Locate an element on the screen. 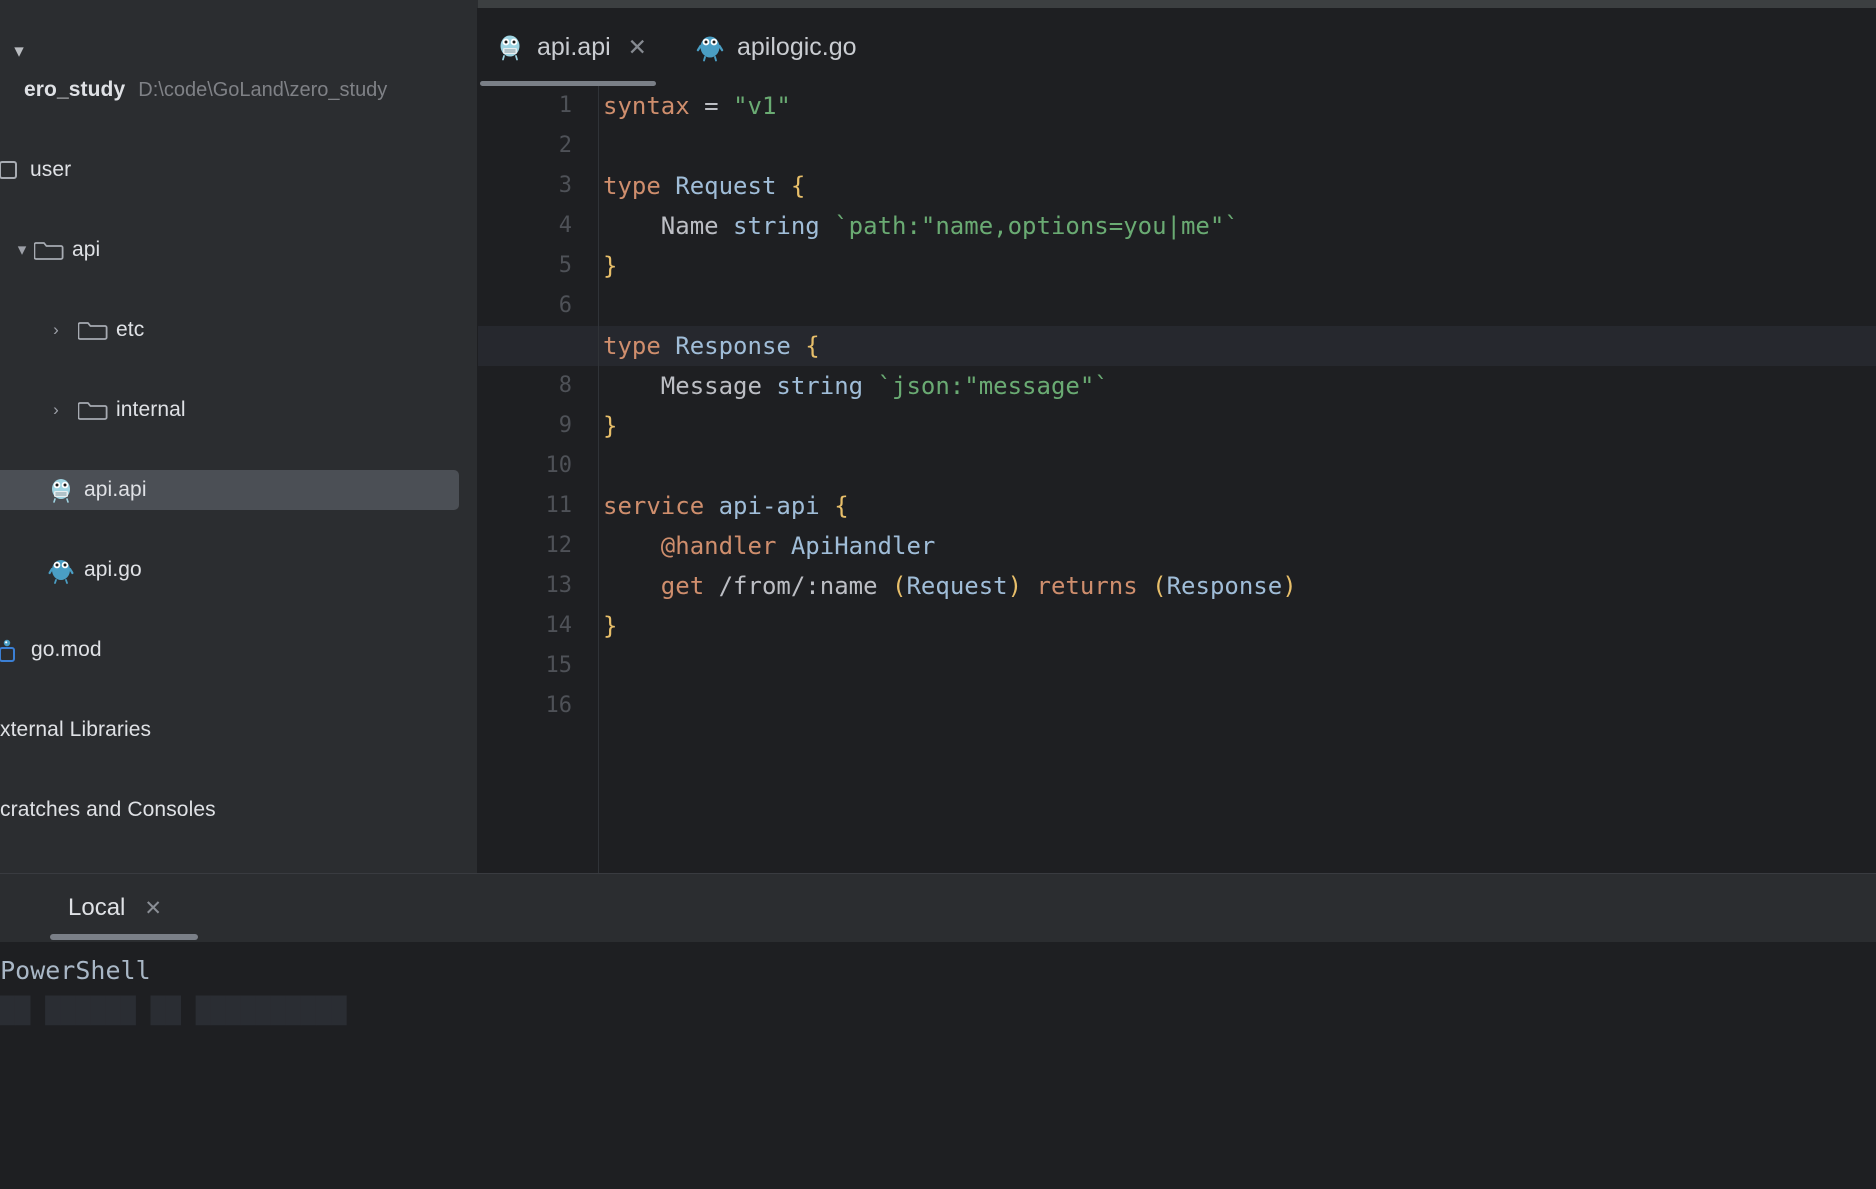 This screenshot has height=1189, width=1876. line-number: 13 is located at coordinates (559, 585).